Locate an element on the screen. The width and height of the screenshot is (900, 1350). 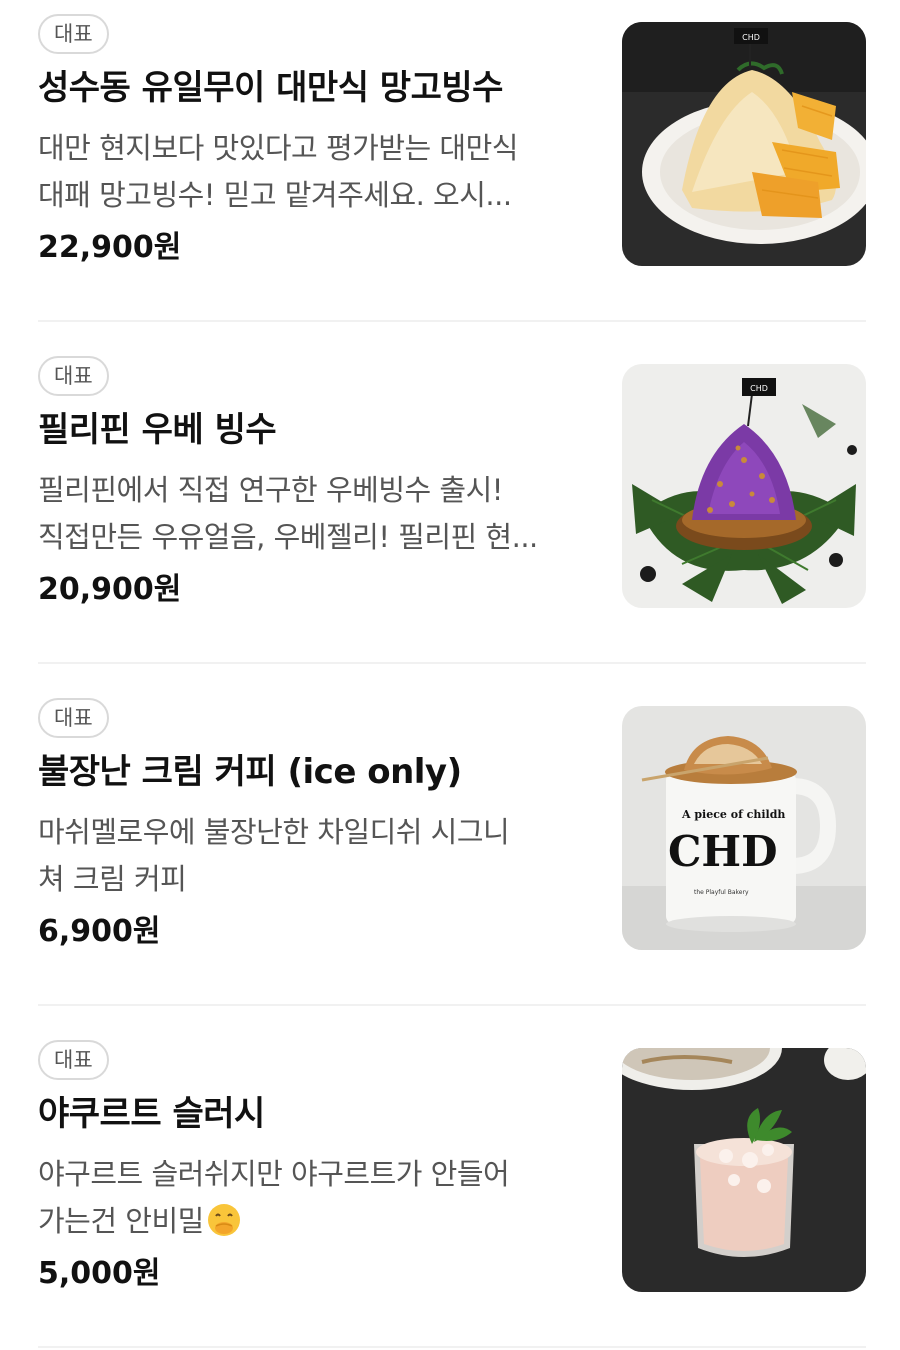
ube-bingsu-image: CHD is located at coordinates (744, 486).